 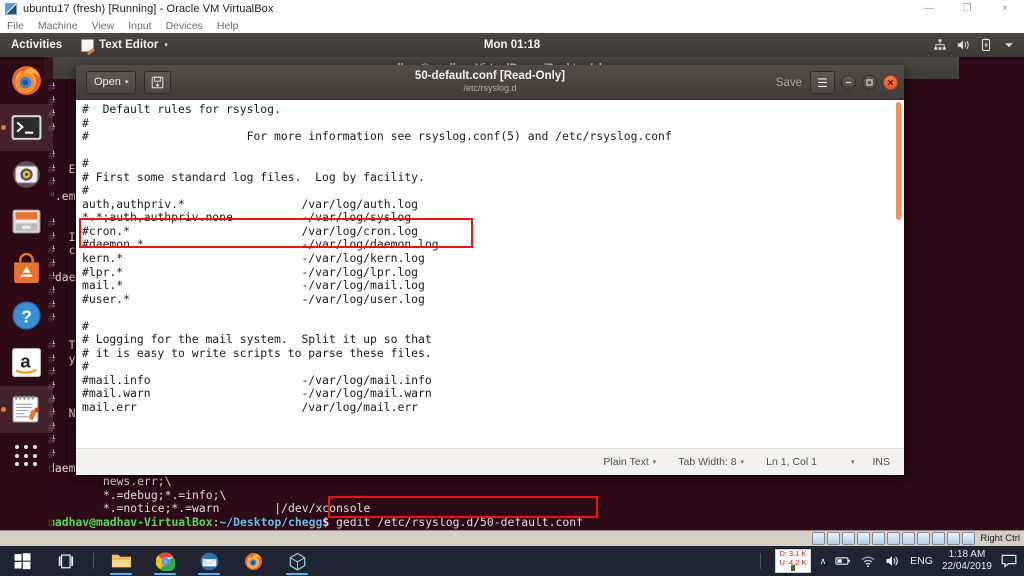 What do you see at coordinates (819, 538) in the screenshot?
I see `hard-disk-icon` at bounding box center [819, 538].